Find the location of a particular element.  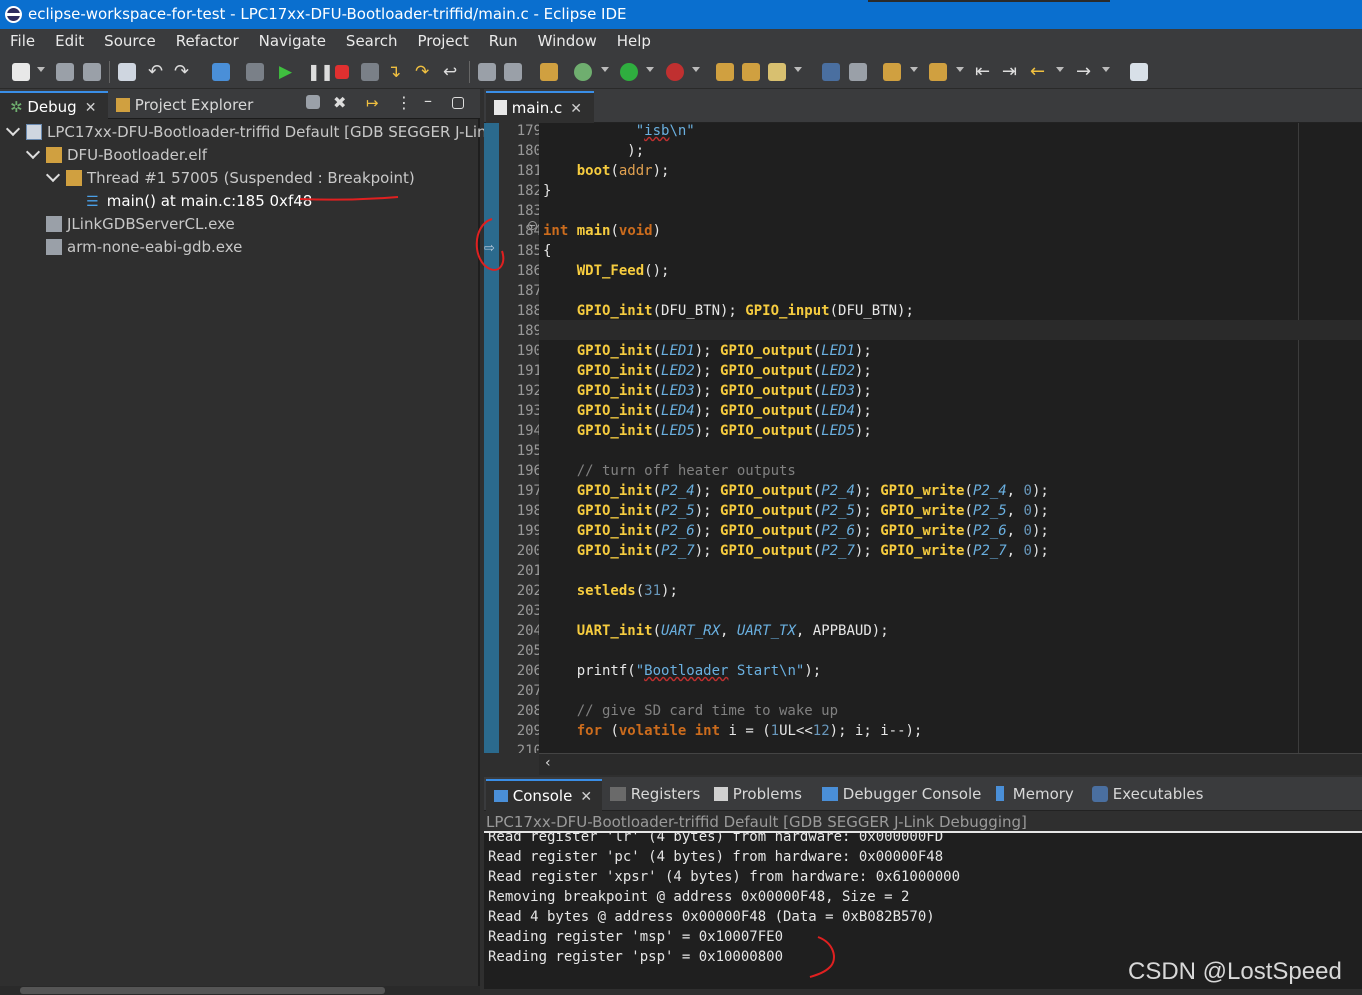

tree-elf: DFU-Bootloader.elf is located at coordinates (116, 155).